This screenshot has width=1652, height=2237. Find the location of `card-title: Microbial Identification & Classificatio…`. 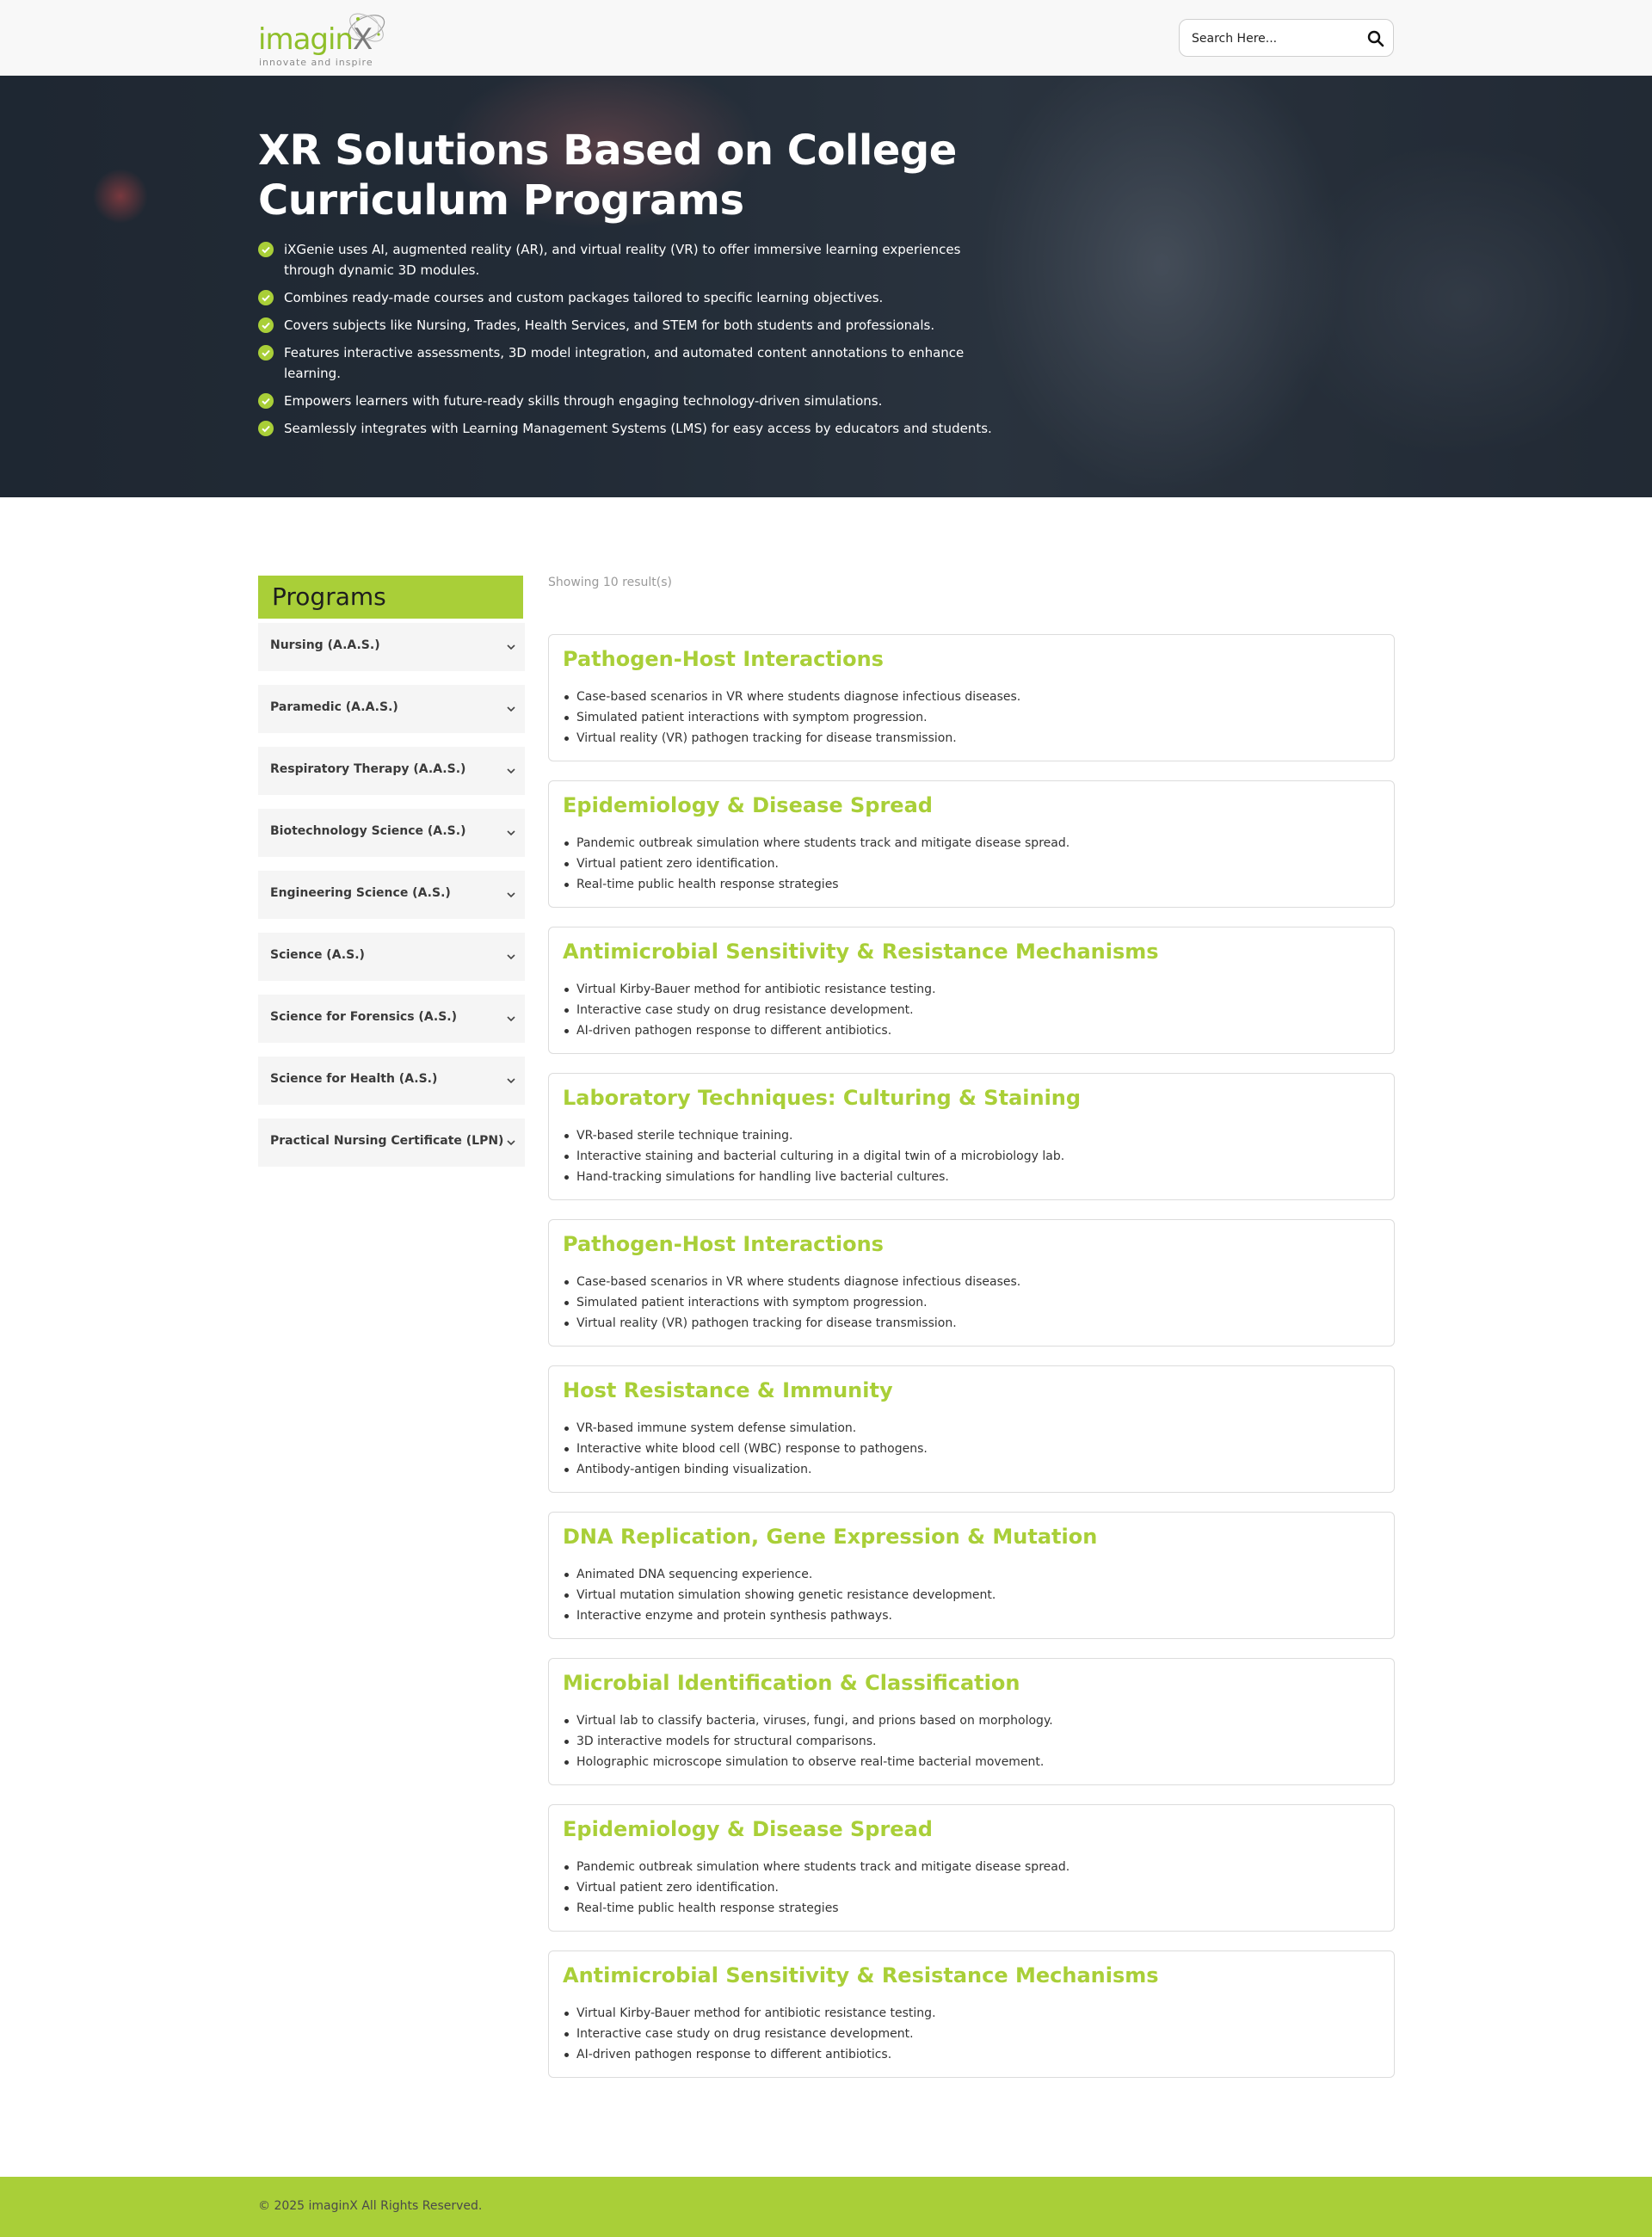

card-title: Microbial Identification & Classificatio… is located at coordinates (791, 1683).